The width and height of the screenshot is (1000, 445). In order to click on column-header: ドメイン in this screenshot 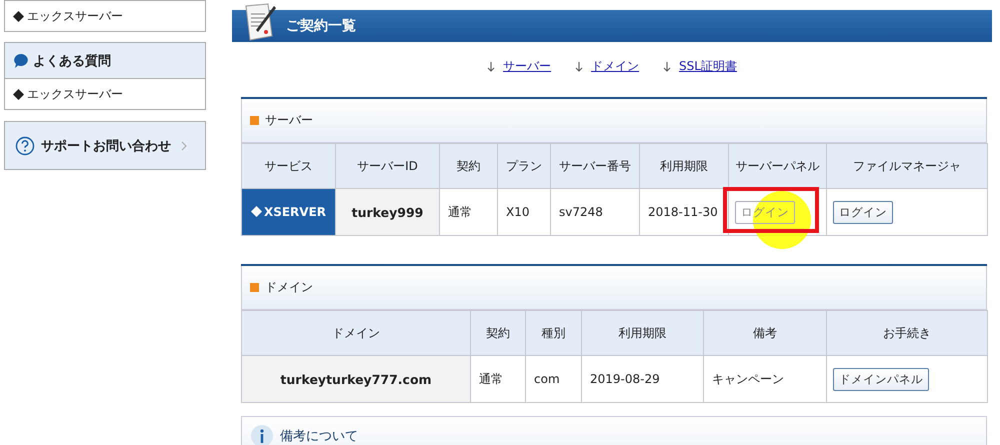, I will do `click(356, 333)`.